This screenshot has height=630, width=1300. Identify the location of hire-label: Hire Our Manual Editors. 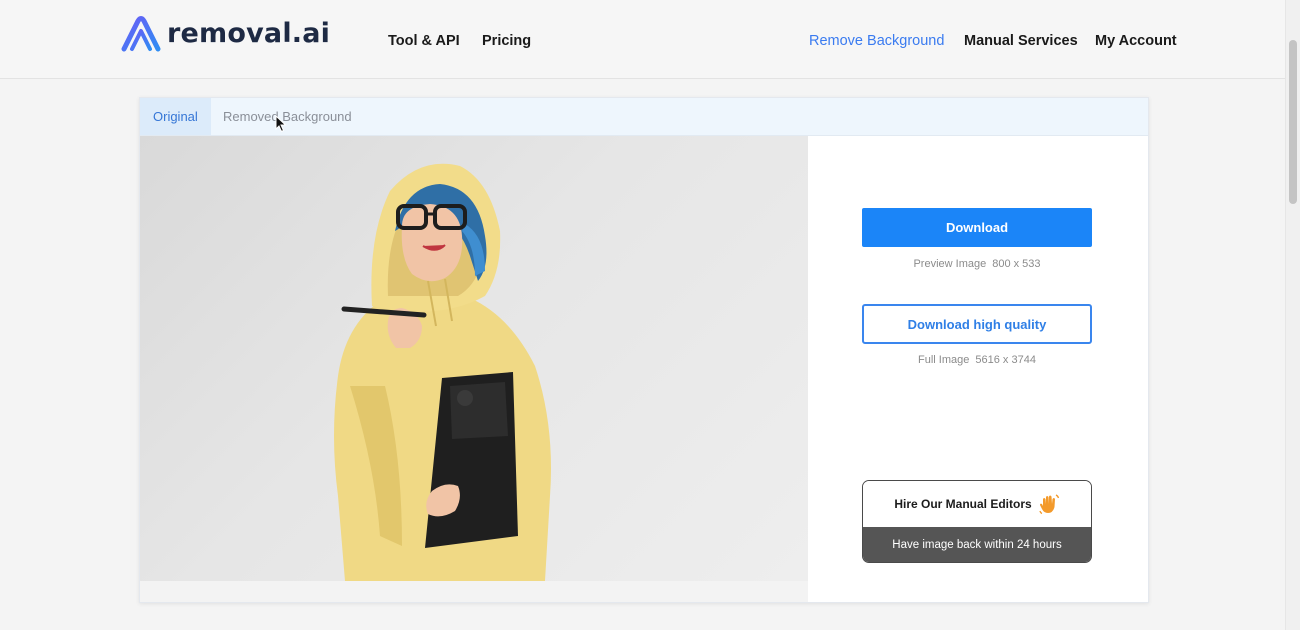
(963, 504).